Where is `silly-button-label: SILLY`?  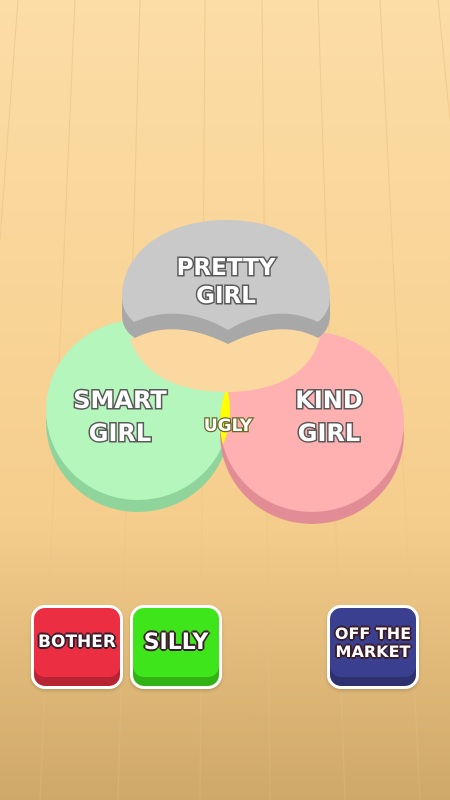
silly-button-label: SILLY is located at coordinates (176, 643).